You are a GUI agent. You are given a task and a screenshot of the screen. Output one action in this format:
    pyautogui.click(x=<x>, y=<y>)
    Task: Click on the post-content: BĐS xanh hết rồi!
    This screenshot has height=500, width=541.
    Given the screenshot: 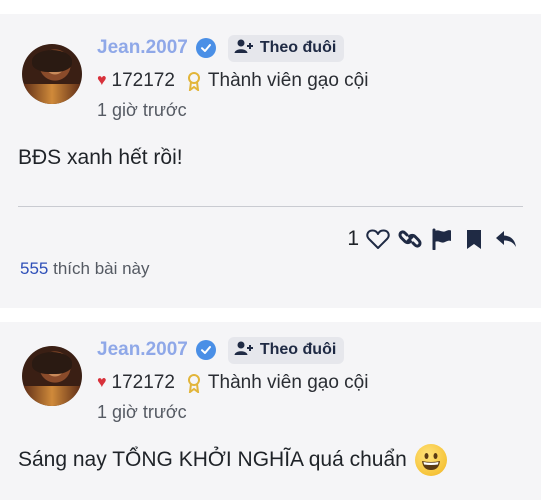 What is the action you would take?
    pyautogui.click(x=100, y=158)
    